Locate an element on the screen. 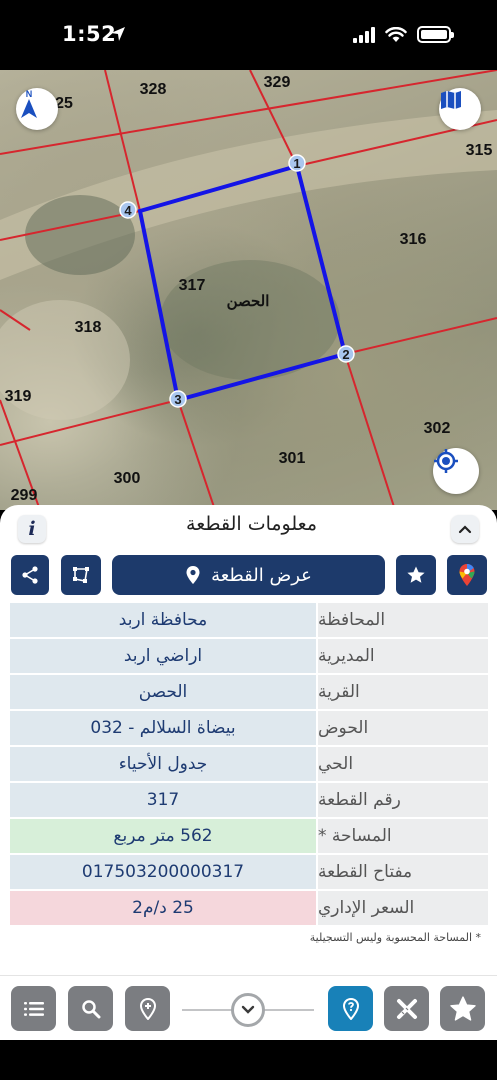 The image size is (497, 1080). view-parcel-button: عرض القطعة is located at coordinates (248, 575).